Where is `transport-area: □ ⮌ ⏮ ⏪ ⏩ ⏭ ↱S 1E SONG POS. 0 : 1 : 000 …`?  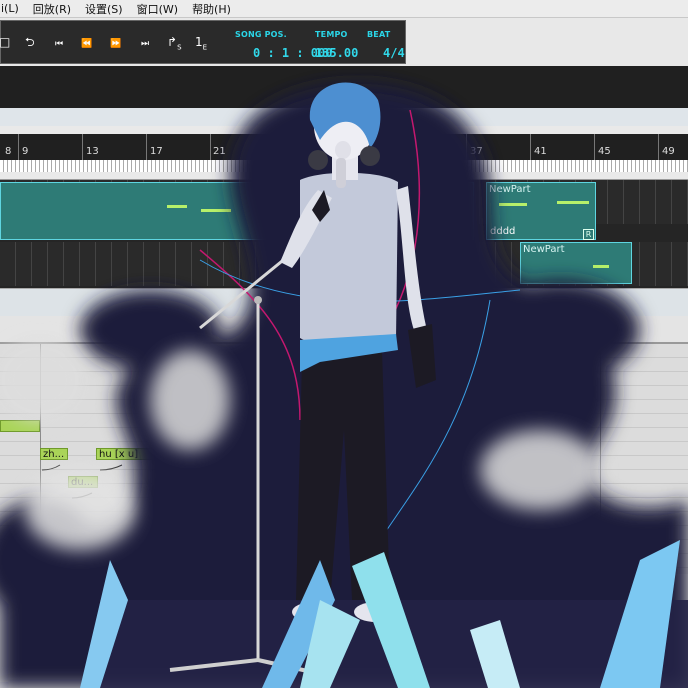
transport-area: □ ⮌ ⏮ ⏪ ⏩ ⏭ ↱S 1E SONG POS. 0 : 1 : 000 … is located at coordinates (344, 42).